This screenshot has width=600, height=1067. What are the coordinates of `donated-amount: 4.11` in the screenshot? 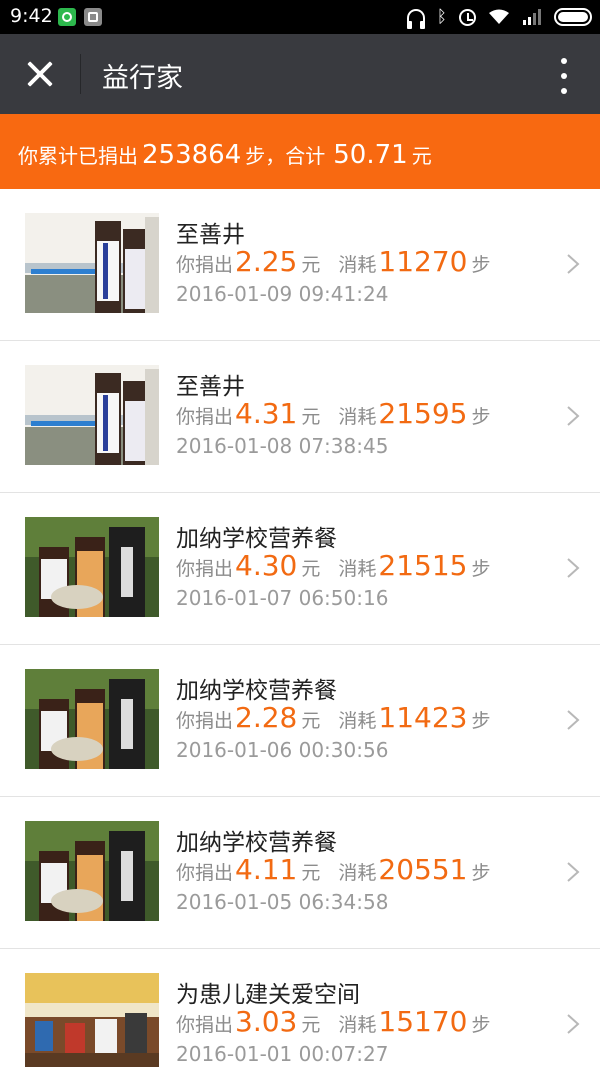 It's located at (266, 869).